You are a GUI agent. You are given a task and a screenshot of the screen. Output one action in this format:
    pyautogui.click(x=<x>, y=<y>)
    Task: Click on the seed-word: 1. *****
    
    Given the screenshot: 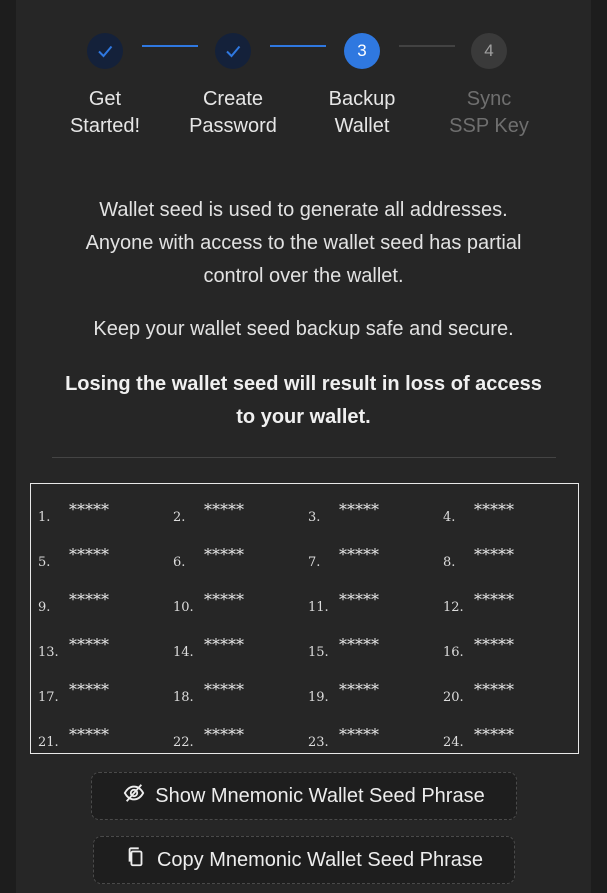 What is the action you would take?
    pyautogui.click(x=96, y=508)
    